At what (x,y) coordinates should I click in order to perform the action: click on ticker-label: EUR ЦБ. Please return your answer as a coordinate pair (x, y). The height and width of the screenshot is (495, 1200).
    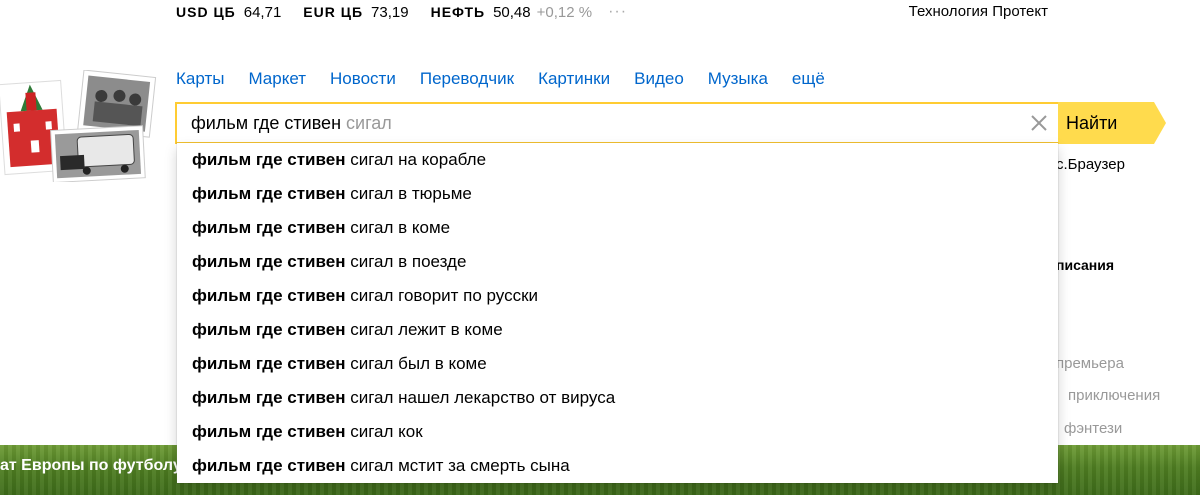
    Looking at the image, I should click on (333, 11).